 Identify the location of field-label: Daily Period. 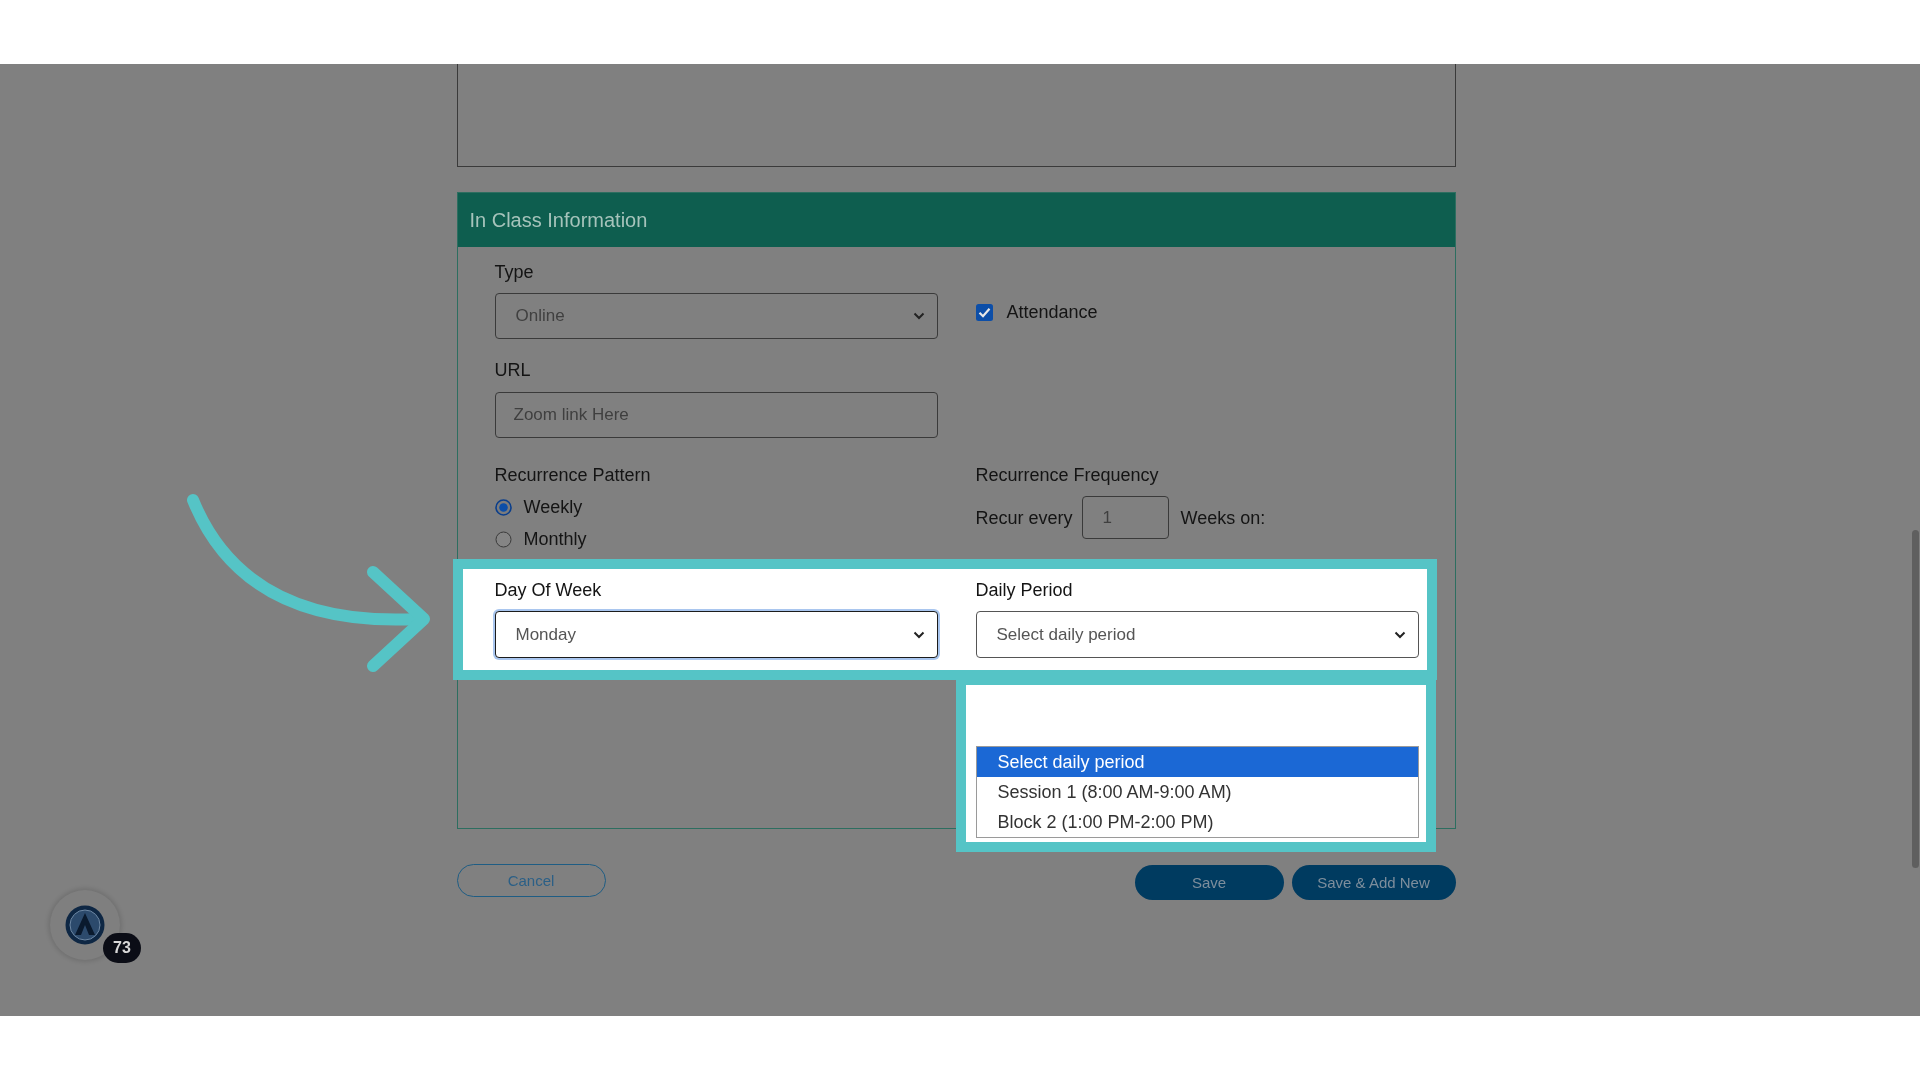
(1024, 590).